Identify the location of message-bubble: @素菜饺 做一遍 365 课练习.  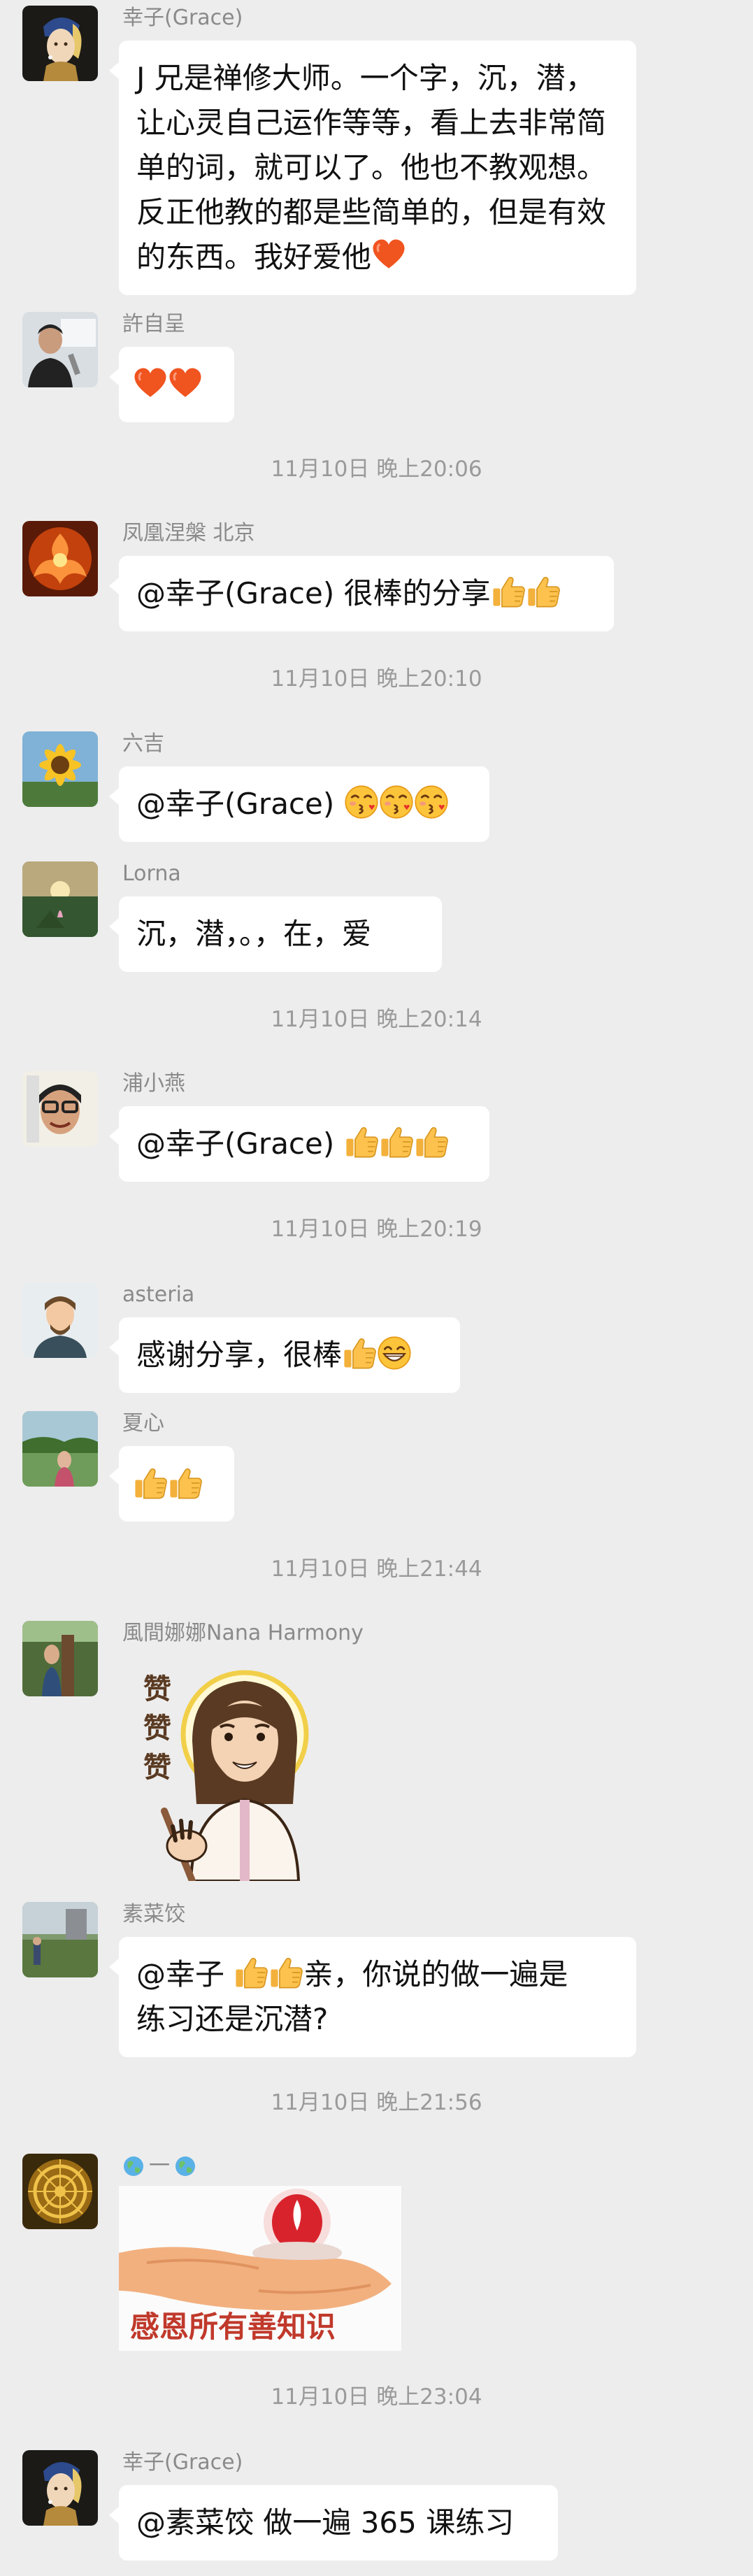
(333, 2523).